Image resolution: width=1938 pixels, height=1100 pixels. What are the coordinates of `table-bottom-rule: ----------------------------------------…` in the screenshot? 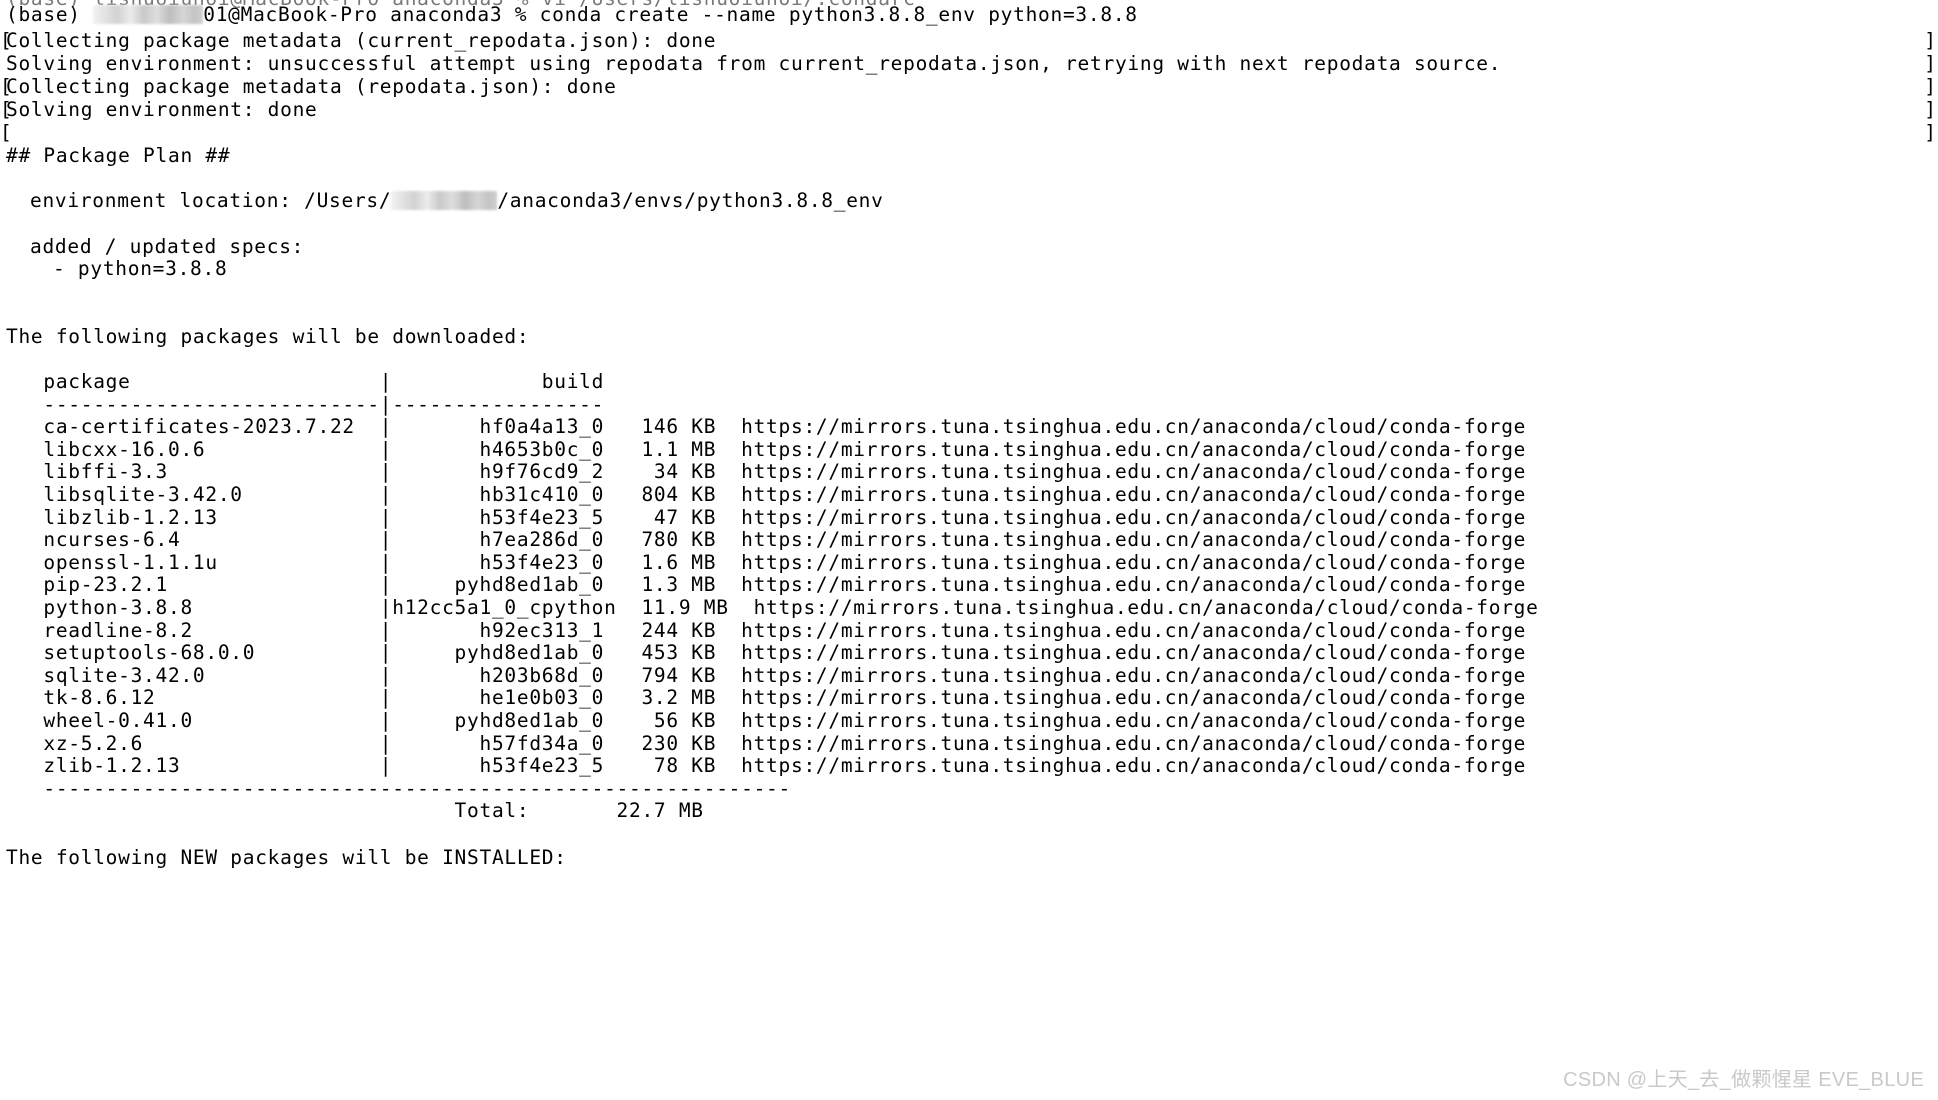 It's located at (398, 788).